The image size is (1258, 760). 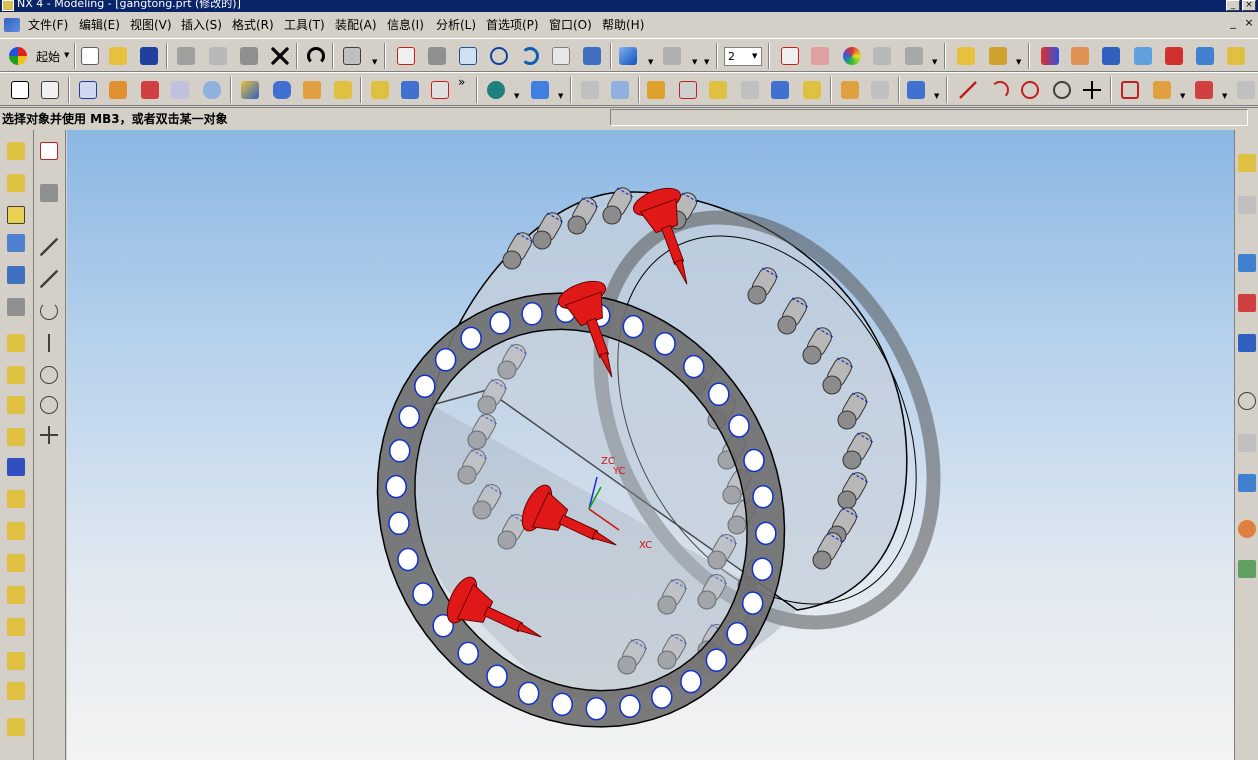 What do you see at coordinates (16, 343) in the screenshot?
I see `create-new-component-icon` at bounding box center [16, 343].